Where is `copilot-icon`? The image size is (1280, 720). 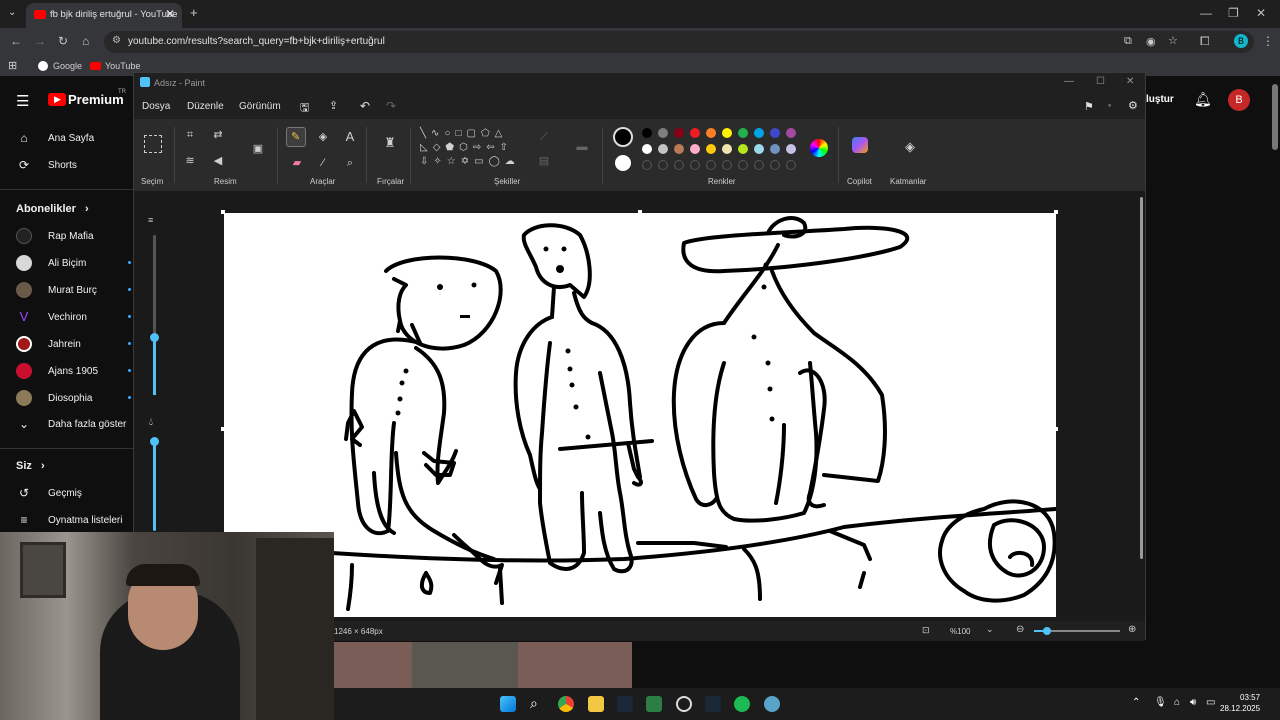 copilot-icon is located at coordinates (860, 145).